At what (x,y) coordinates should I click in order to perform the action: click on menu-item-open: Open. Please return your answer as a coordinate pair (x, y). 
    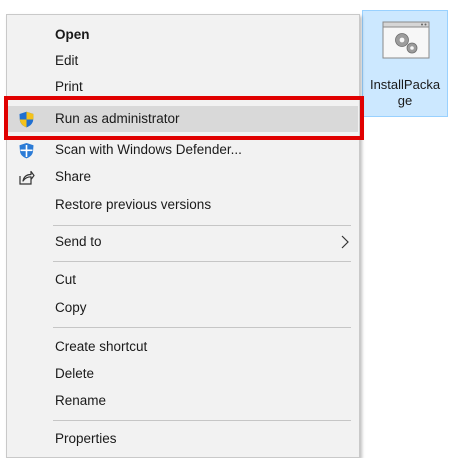
    Looking at the image, I should click on (183, 35).